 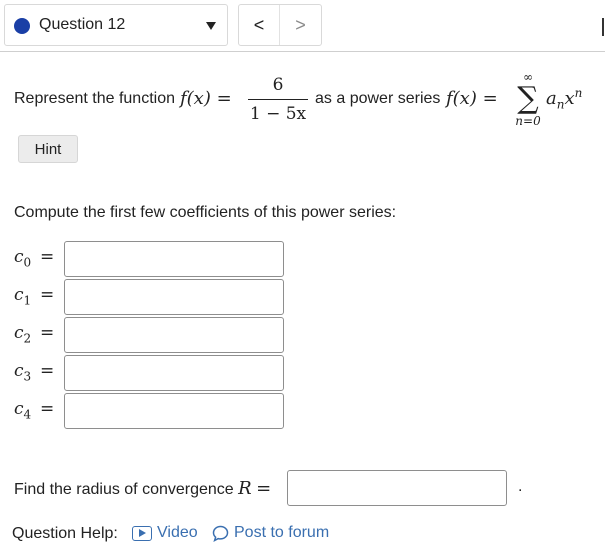 What do you see at coordinates (48, 149) in the screenshot?
I see `hint-button: Hint` at bounding box center [48, 149].